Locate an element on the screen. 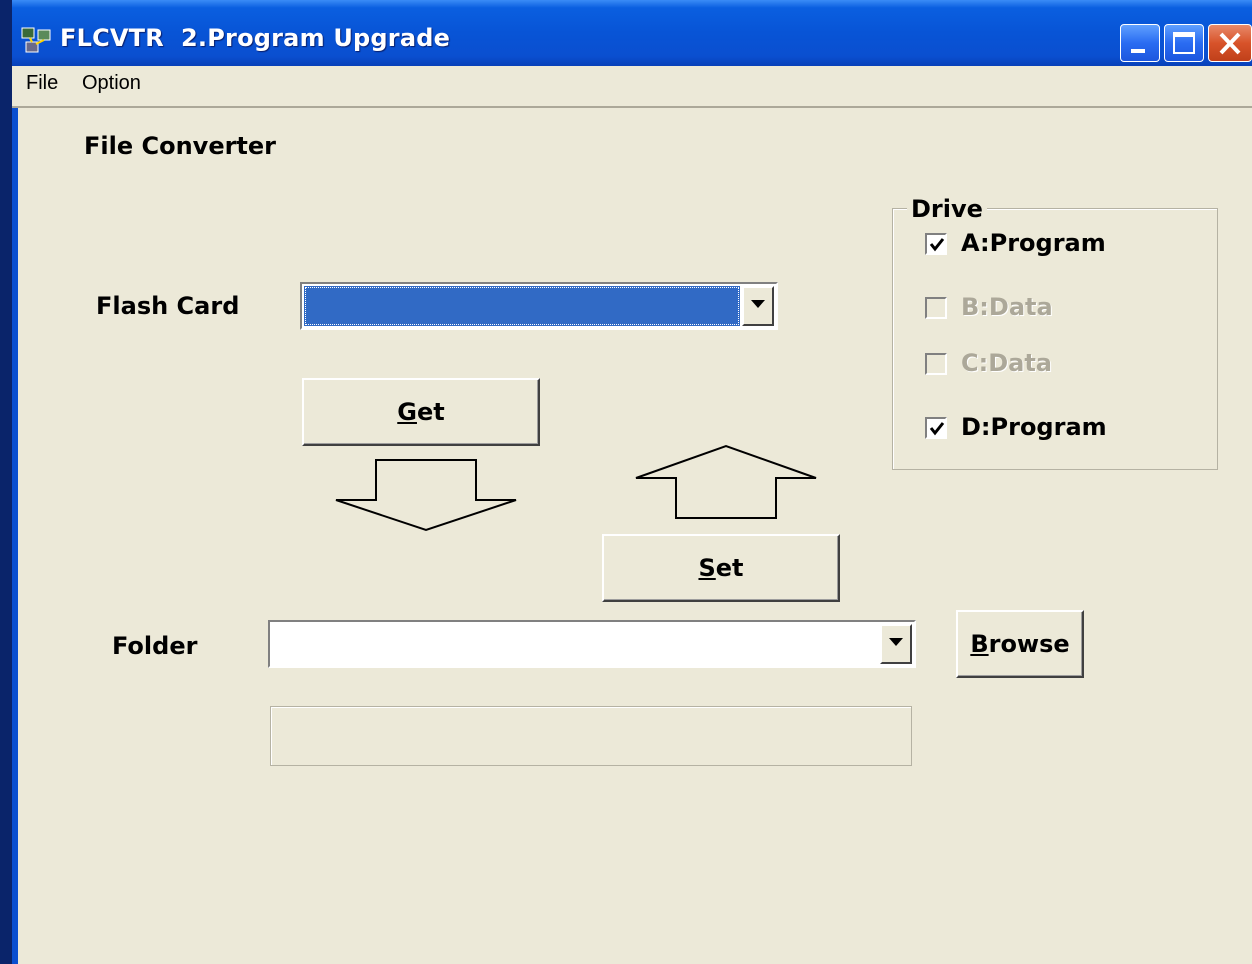  get-button-mnemonic: G is located at coordinates (407, 412).